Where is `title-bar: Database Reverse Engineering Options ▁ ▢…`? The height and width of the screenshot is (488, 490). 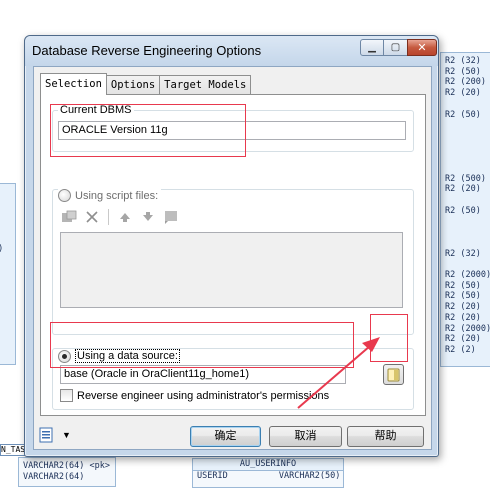
title-bar: Database Reverse Engineering Options ▁ ▢… is located at coordinates (231, 51).